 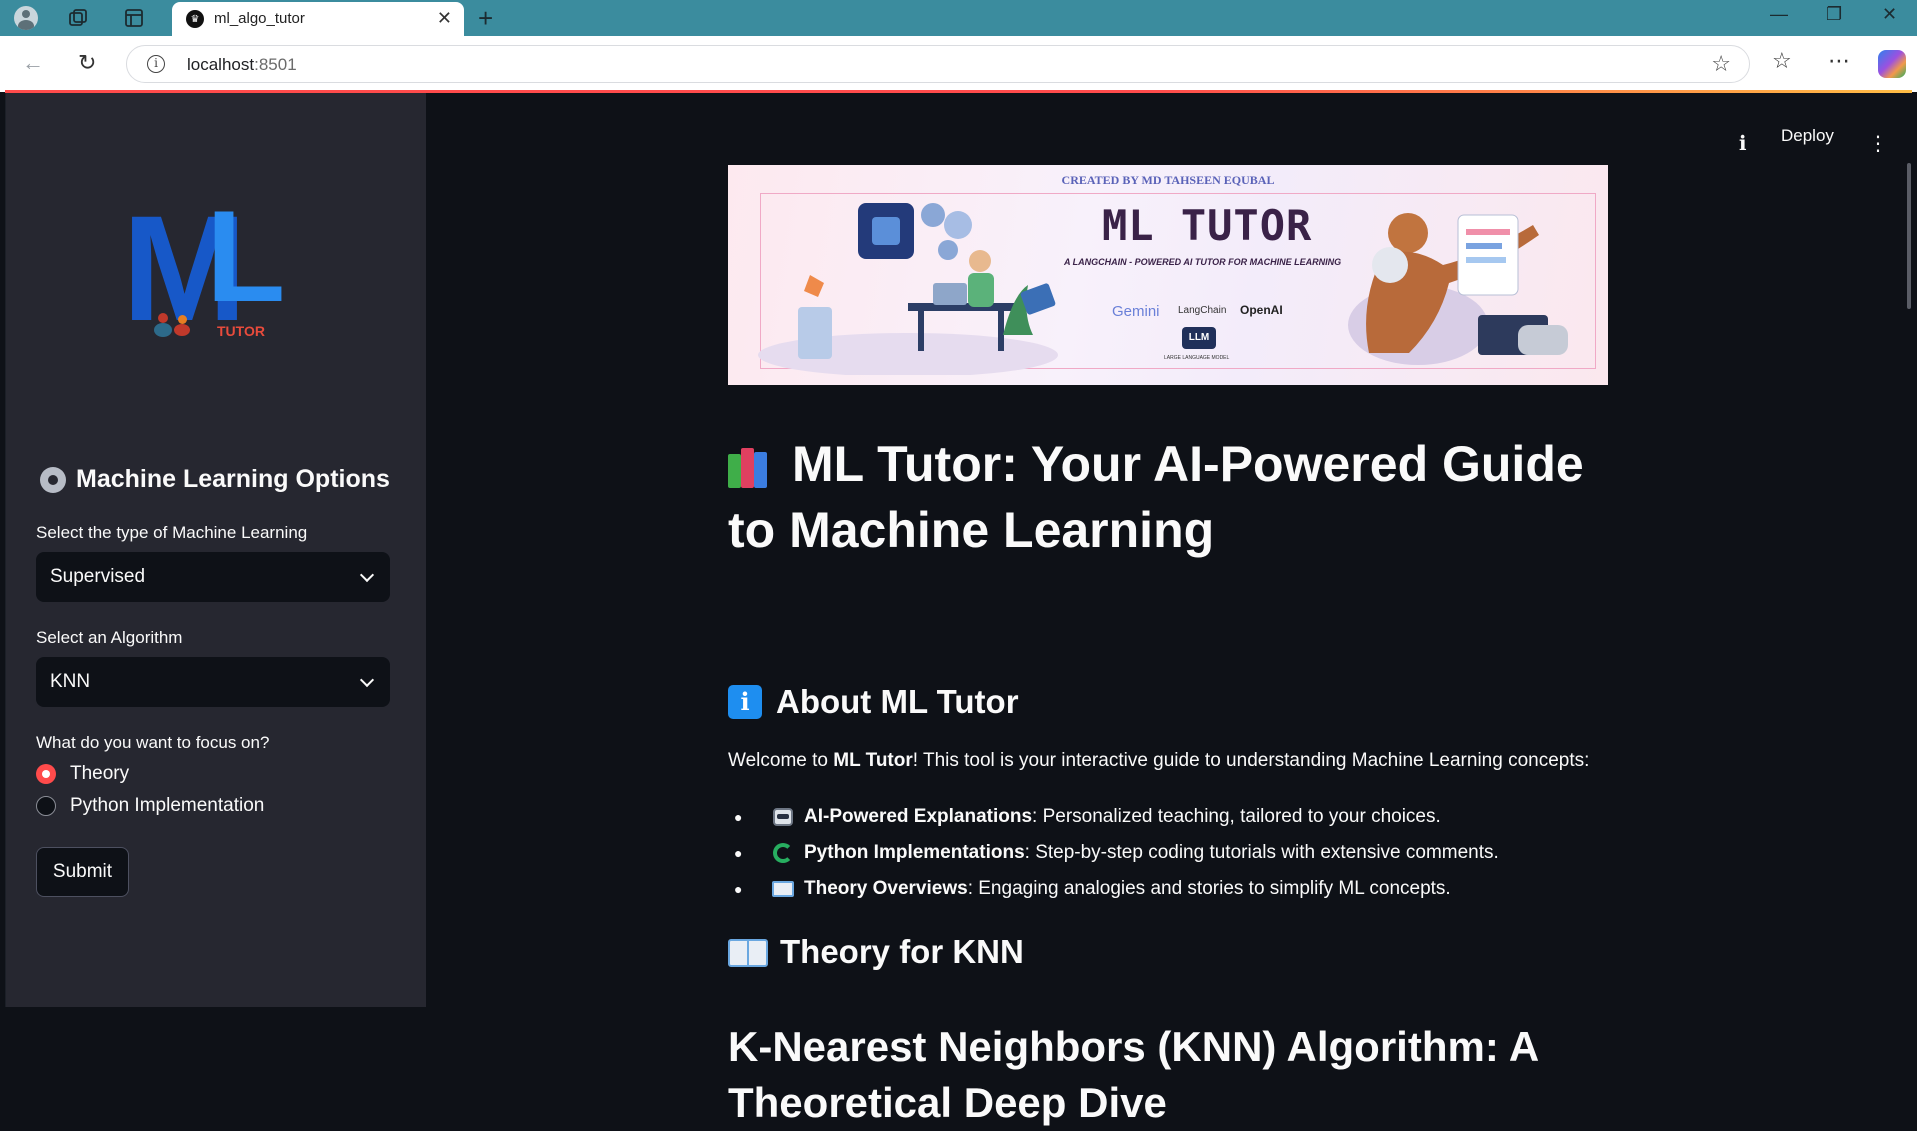 What do you see at coordinates (1721, 64) in the screenshot?
I see `favorite-star-icon: ☆` at bounding box center [1721, 64].